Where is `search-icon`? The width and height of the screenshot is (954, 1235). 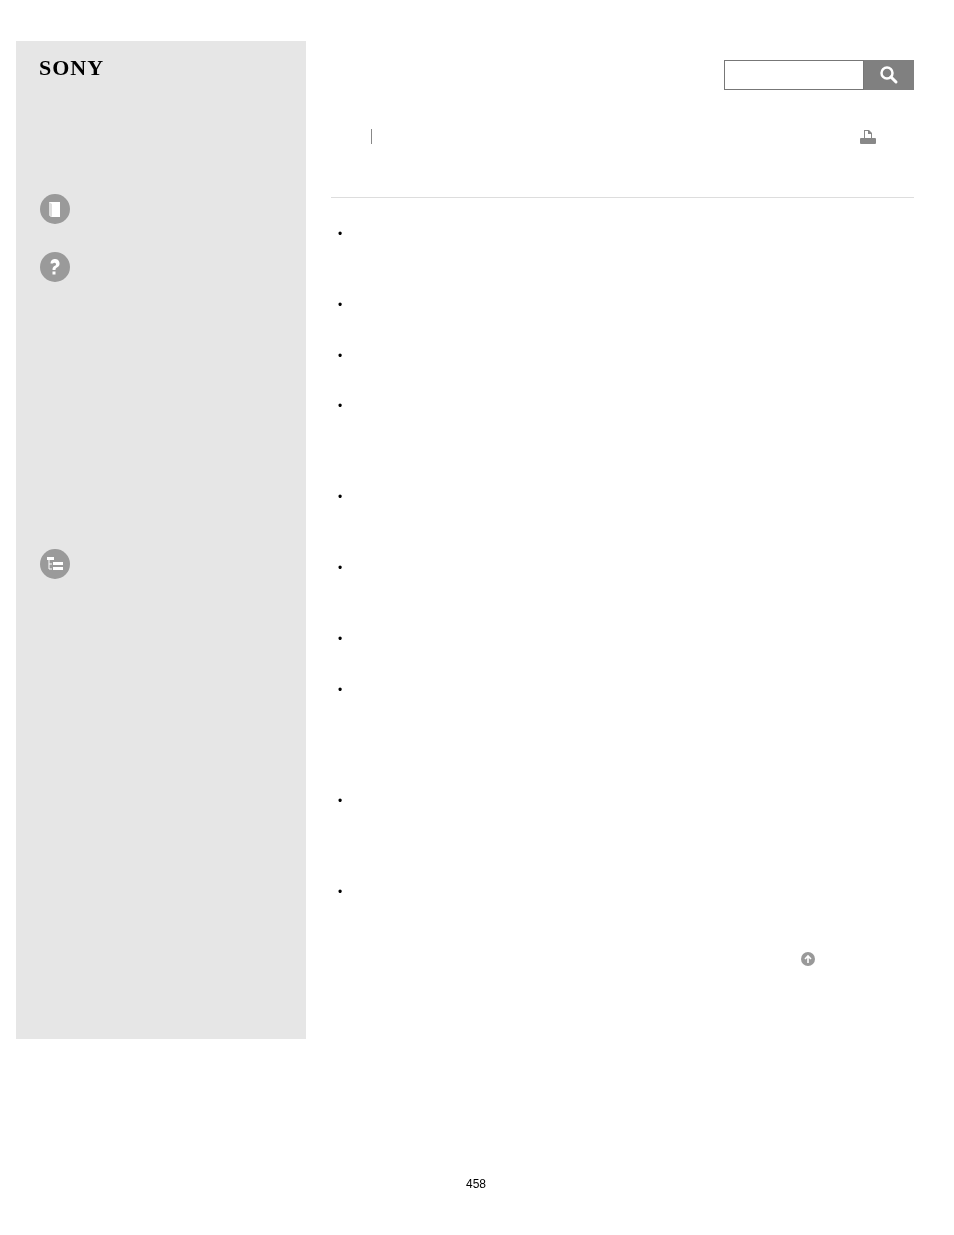
search-icon is located at coordinates (889, 75).